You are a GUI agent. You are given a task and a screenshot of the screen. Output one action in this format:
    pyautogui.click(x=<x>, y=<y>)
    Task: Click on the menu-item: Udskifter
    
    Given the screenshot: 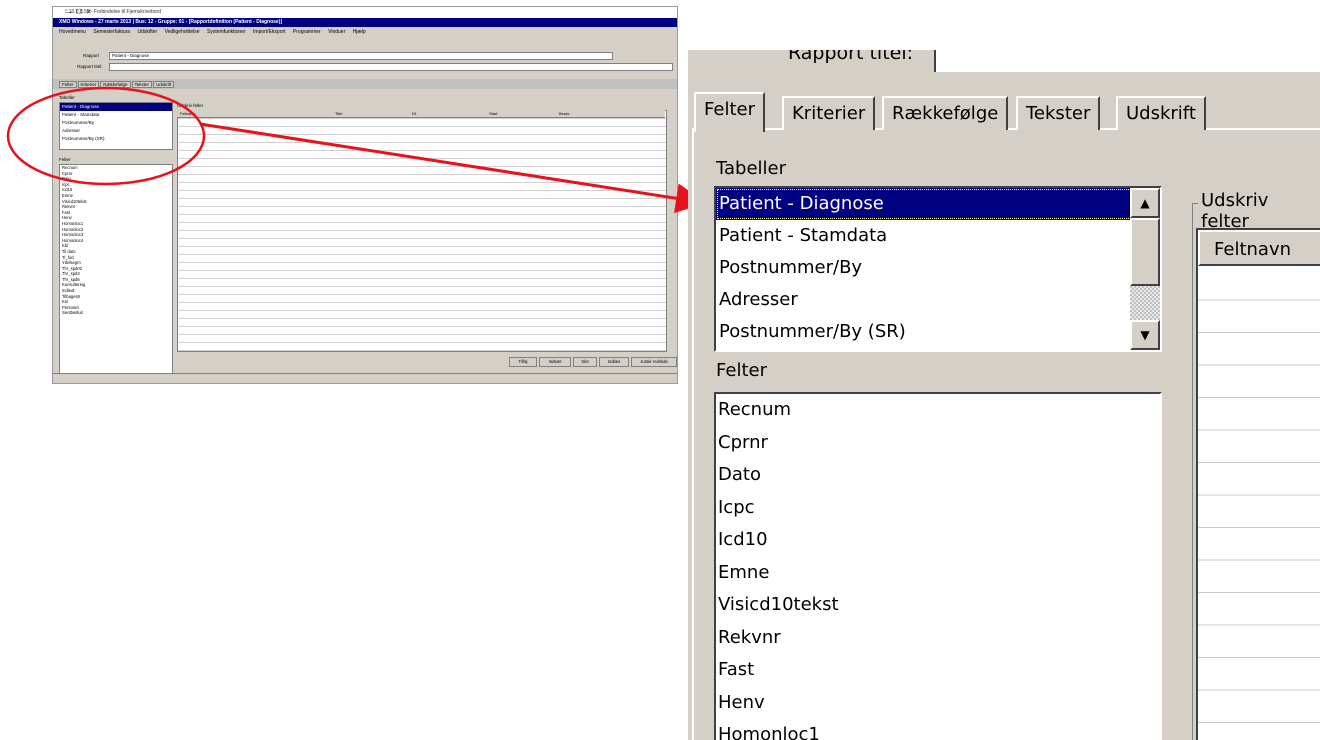 What is the action you would take?
    pyautogui.click(x=147, y=32)
    